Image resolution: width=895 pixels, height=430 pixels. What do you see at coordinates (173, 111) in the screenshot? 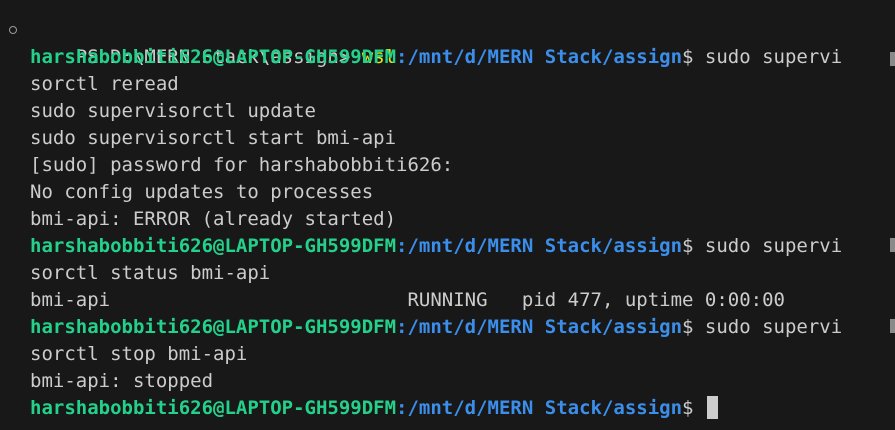
I see `terminal-line-output: sudo supervisorctl update` at bounding box center [173, 111].